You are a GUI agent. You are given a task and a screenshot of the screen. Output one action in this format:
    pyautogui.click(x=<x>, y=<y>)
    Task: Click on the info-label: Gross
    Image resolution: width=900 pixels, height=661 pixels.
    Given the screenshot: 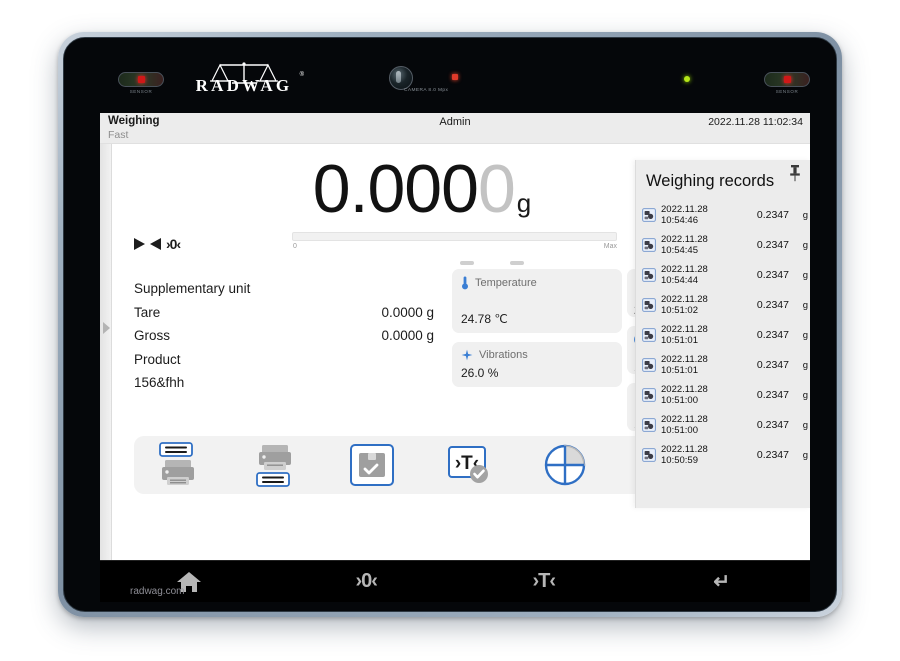 What is the action you would take?
    pyautogui.click(x=152, y=335)
    